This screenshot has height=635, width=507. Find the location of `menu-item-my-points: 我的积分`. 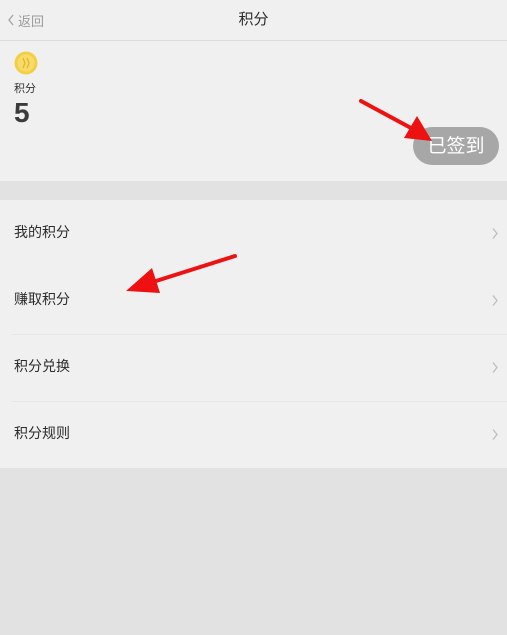

menu-item-my-points: 我的积分 is located at coordinates (253, 233).